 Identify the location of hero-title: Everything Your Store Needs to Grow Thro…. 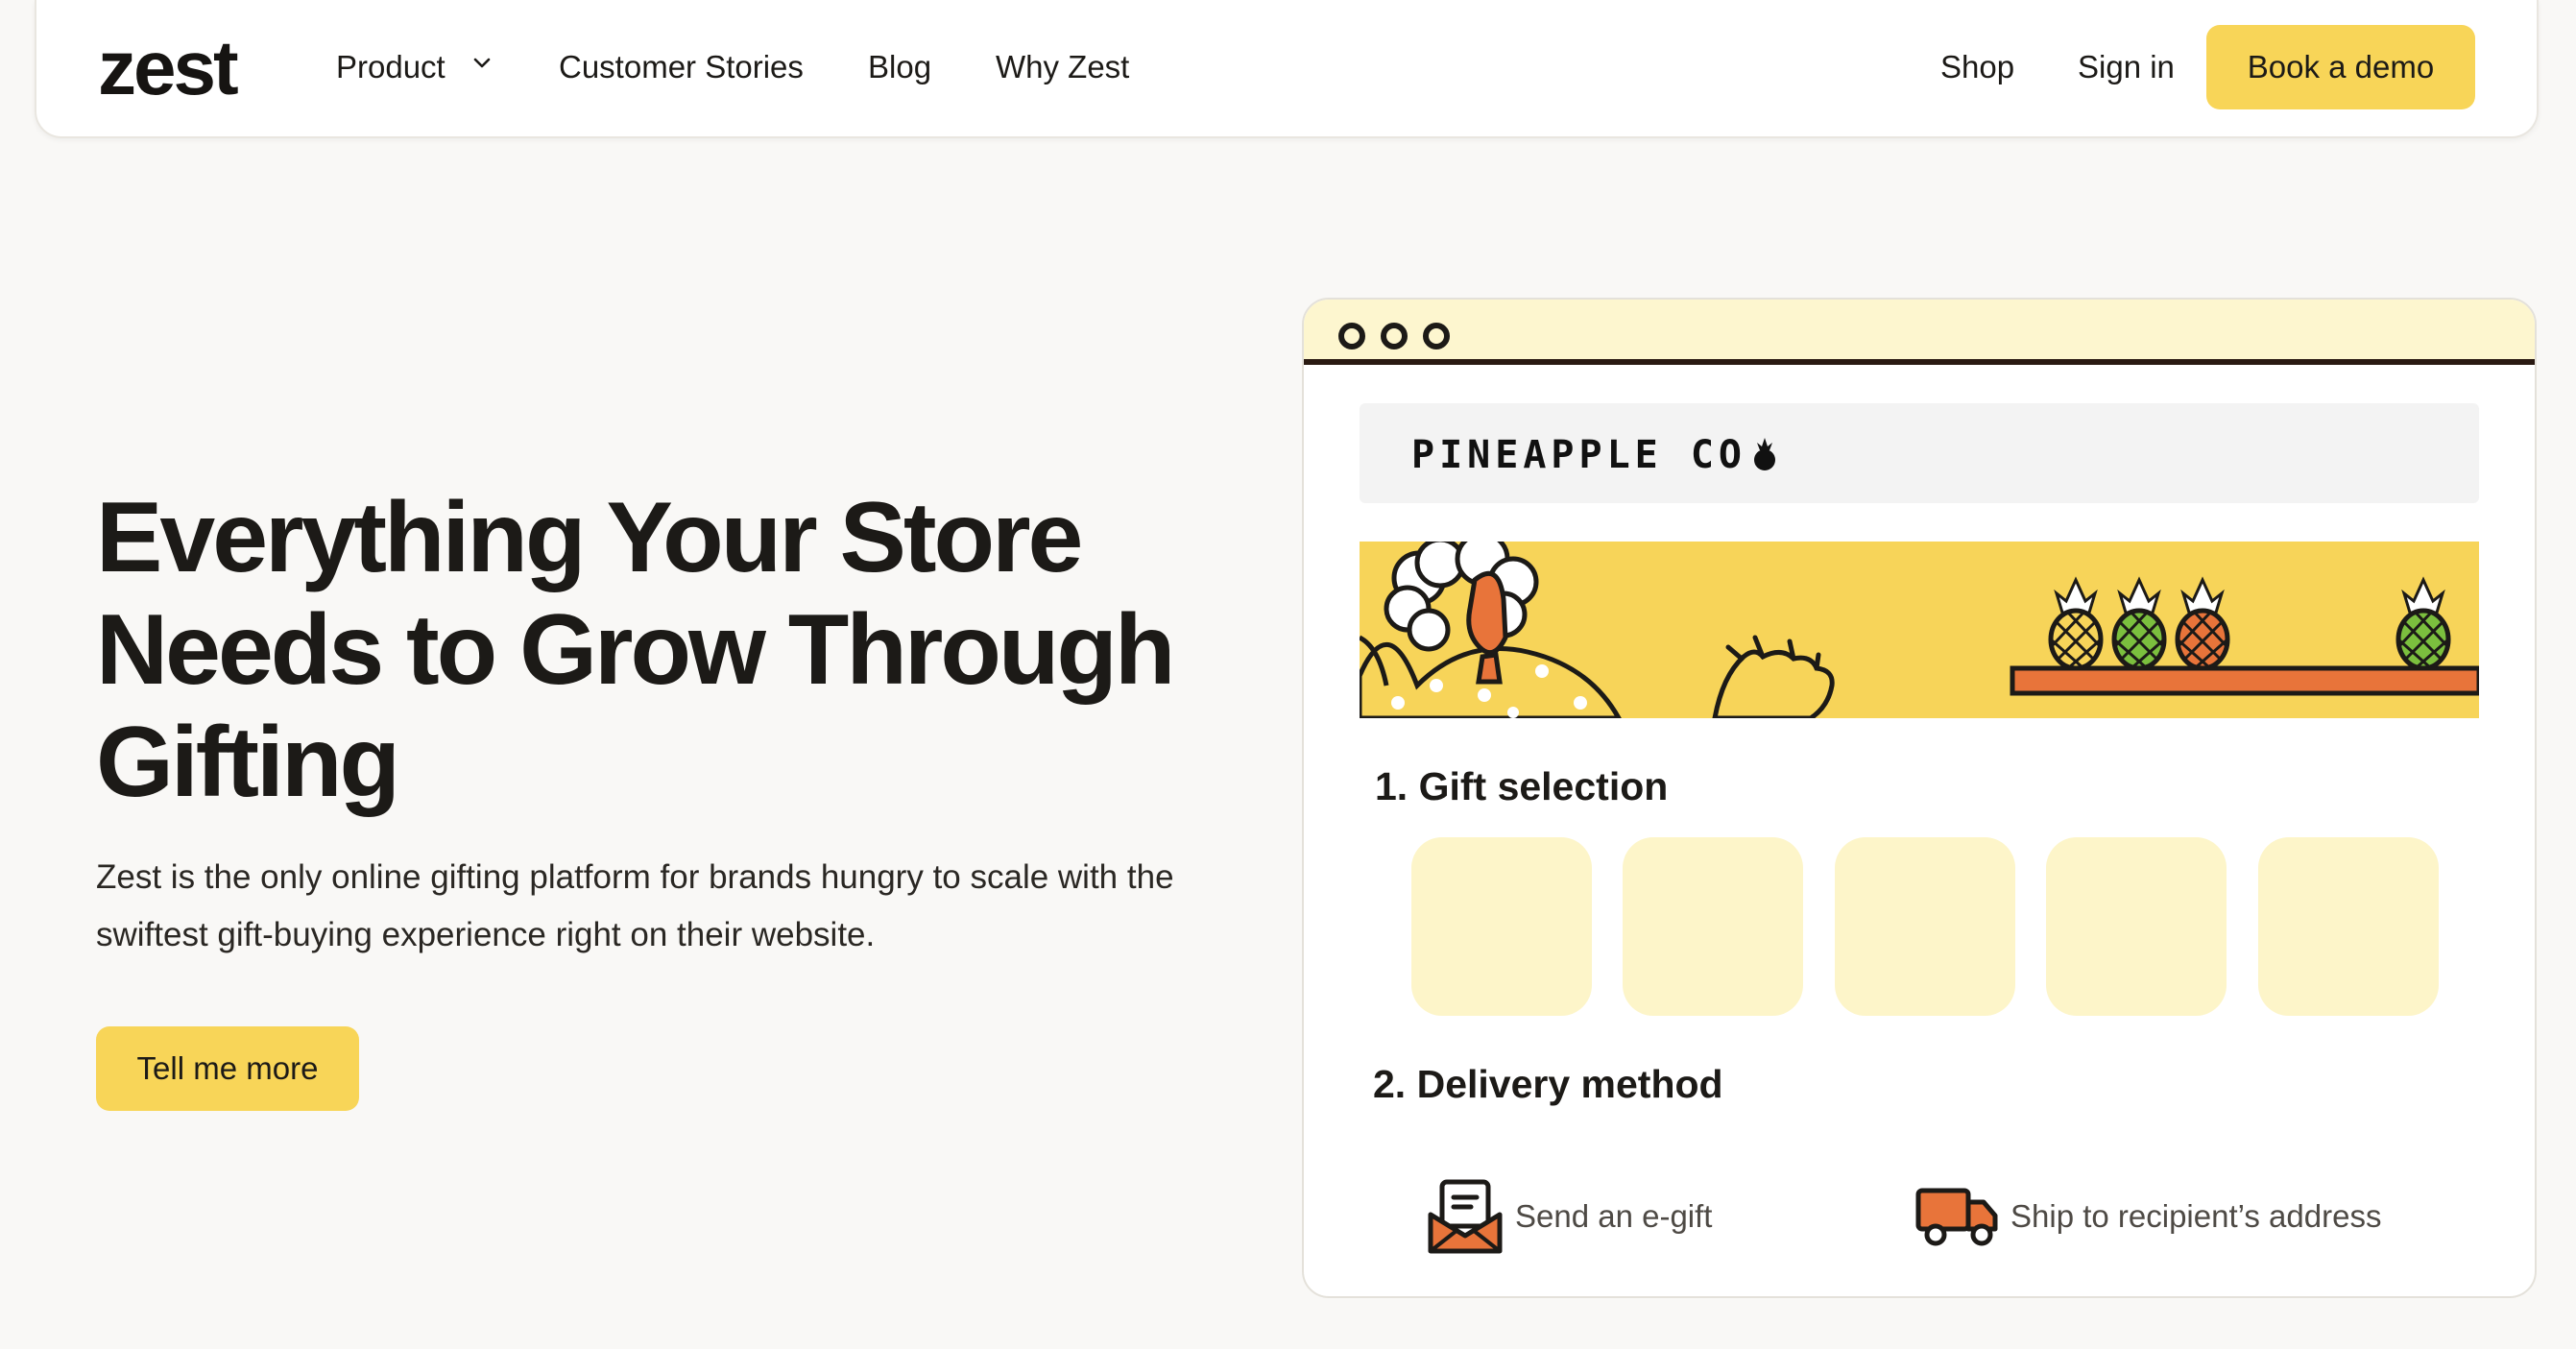
(635, 650).